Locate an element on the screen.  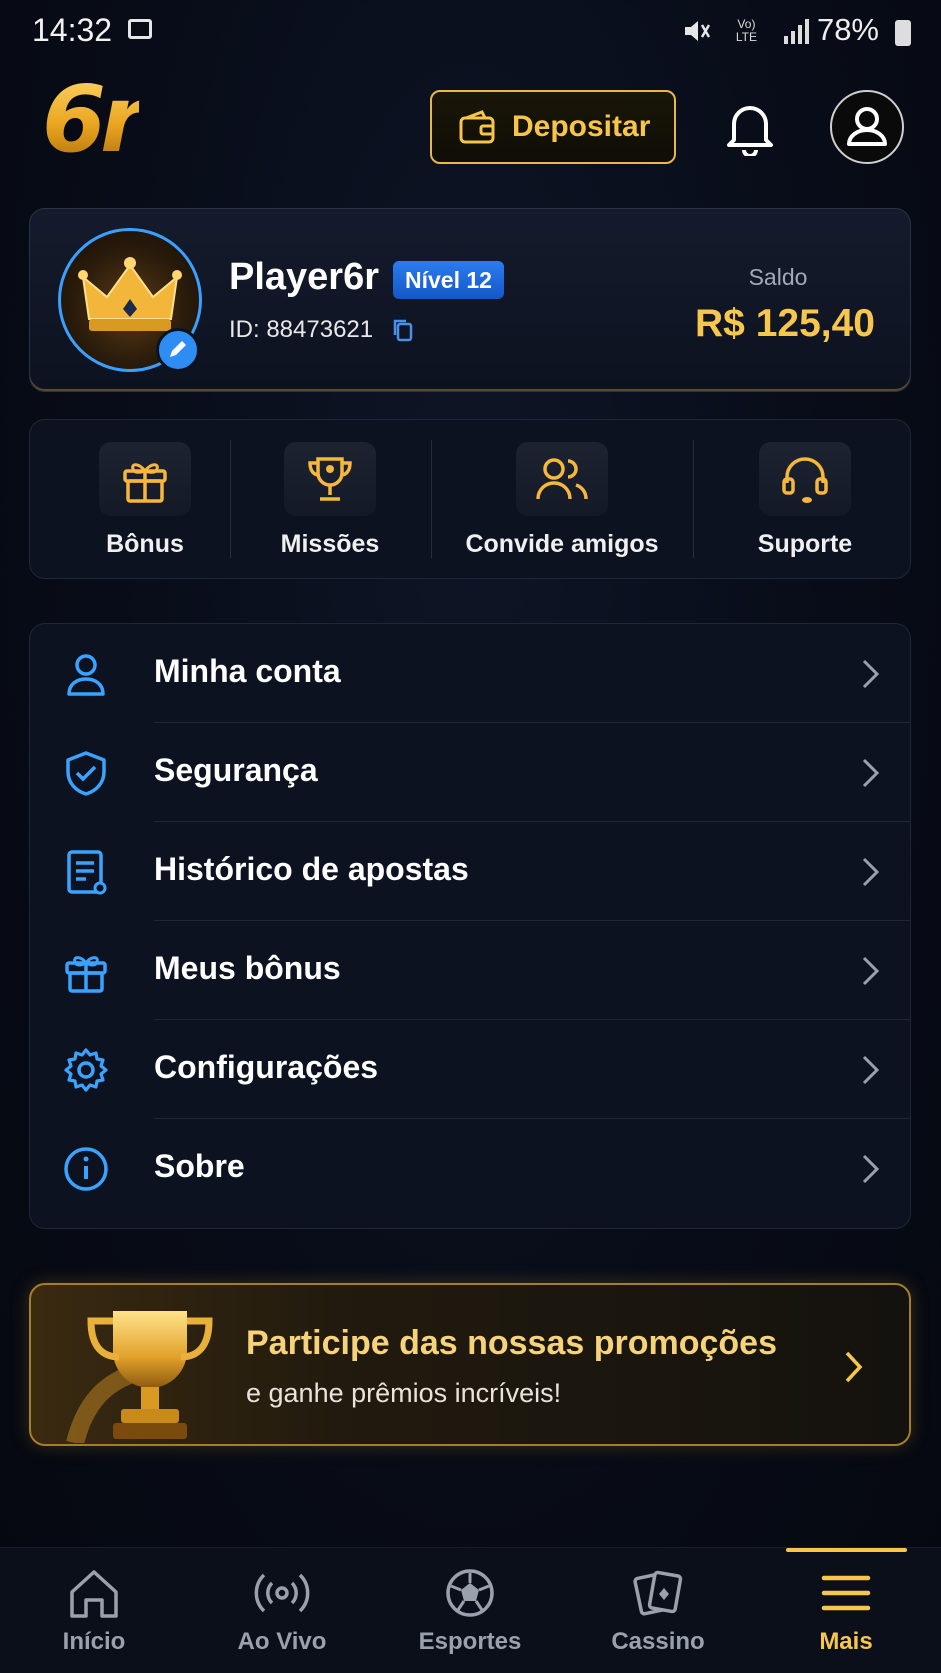
menu-icon is located at coordinates (846, 1593).